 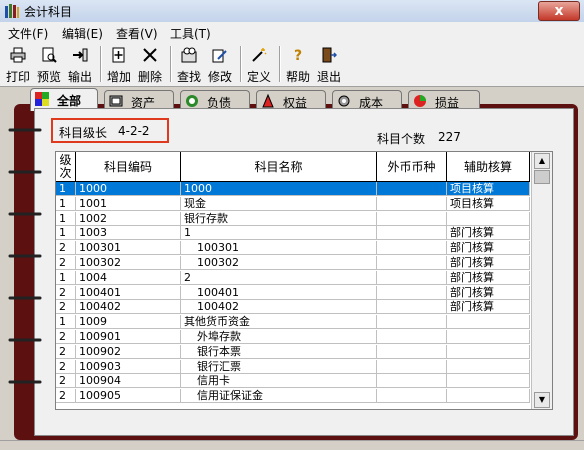 I want to click on table-row: 2 100301 100301 部门核算, so click(x=293, y=248).